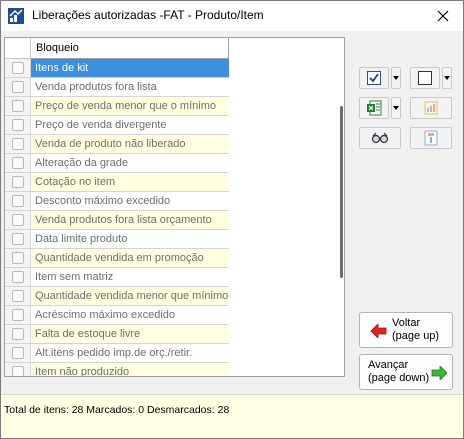  Describe the element at coordinates (399, 378) in the screenshot. I see `forward-sublabel: (page down)` at that location.